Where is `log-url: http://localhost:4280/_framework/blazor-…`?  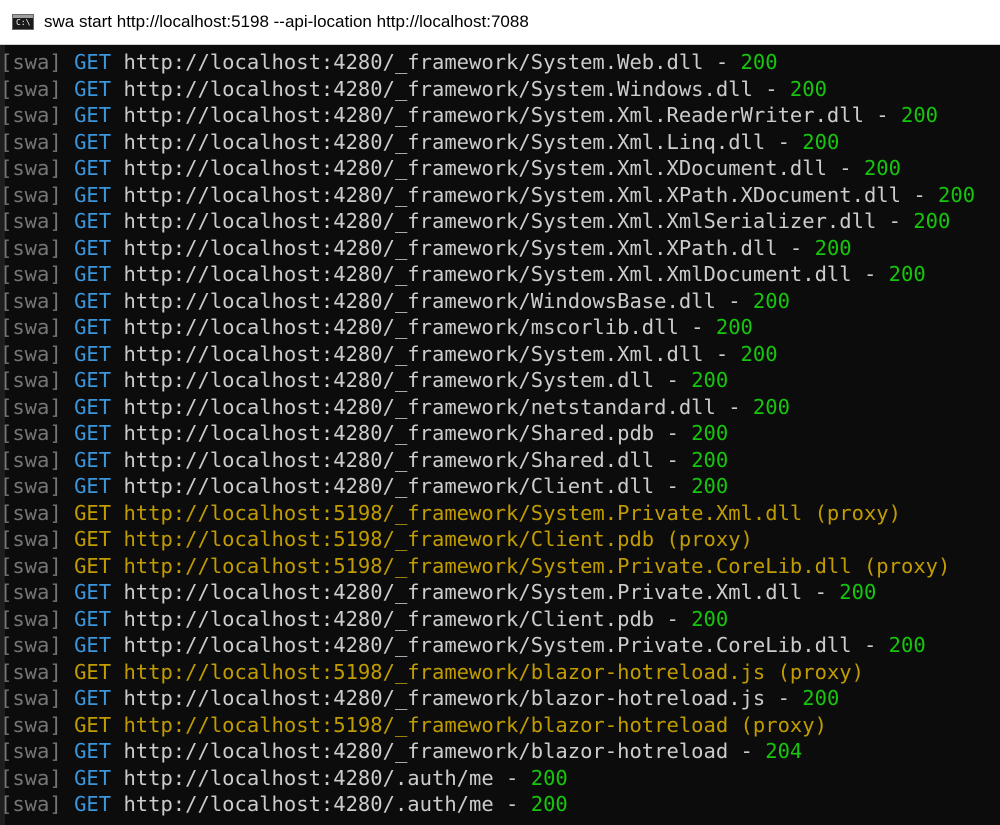 log-url: http://localhost:4280/_framework/blazor-… is located at coordinates (444, 698).